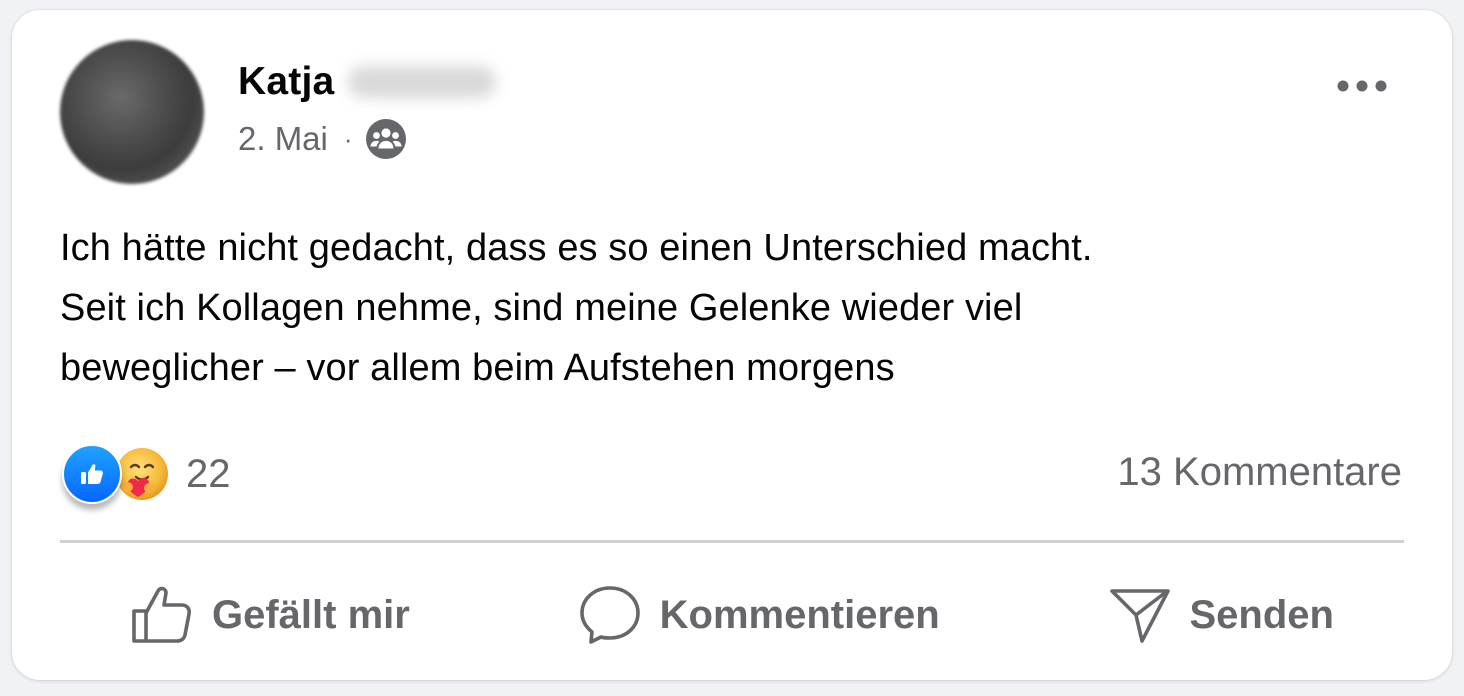 The width and height of the screenshot is (1464, 696). Describe the element at coordinates (799, 614) in the screenshot. I see `comment-button-label: Kommentieren` at that location.